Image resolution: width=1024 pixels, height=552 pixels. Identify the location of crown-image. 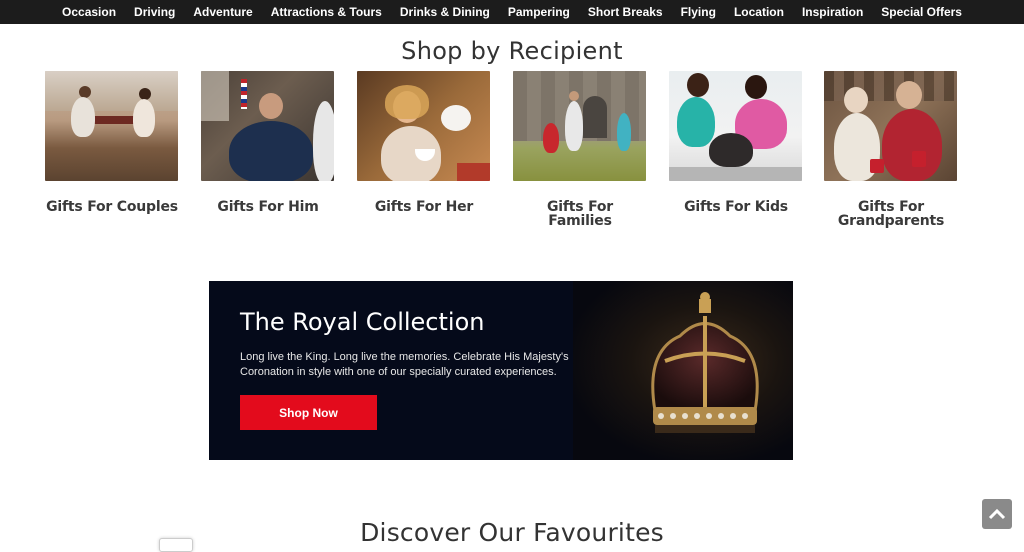
(705, 362).